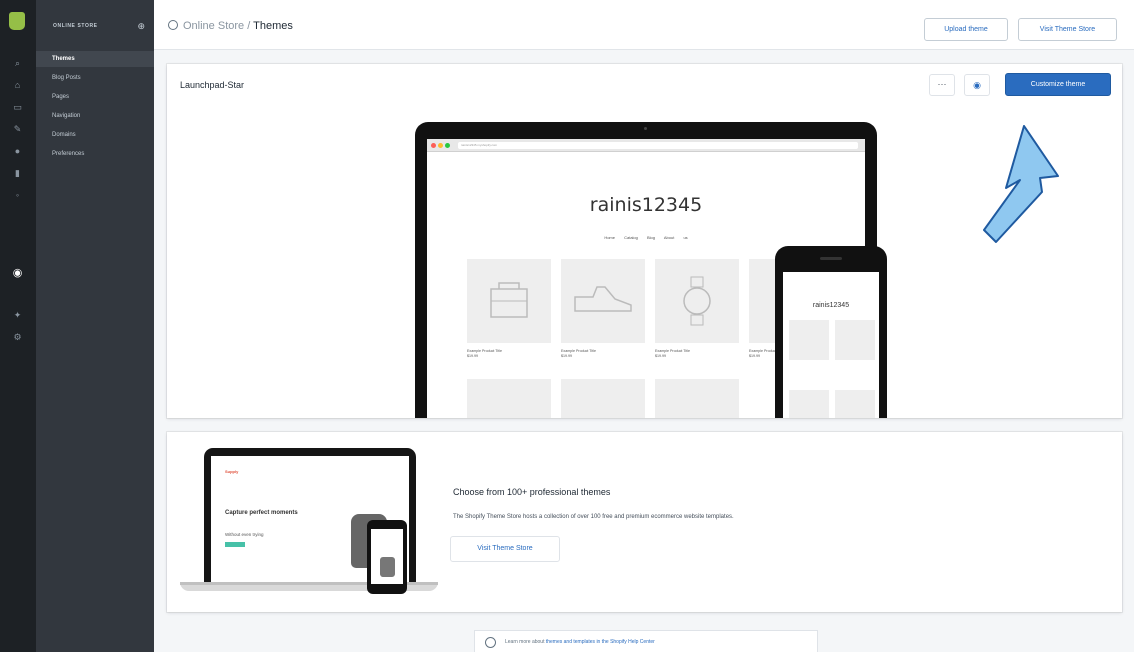  What do you see at coordinates (645, 128) in the screenshot?
I see `laptop-camera` at bounding box center [645, 128].